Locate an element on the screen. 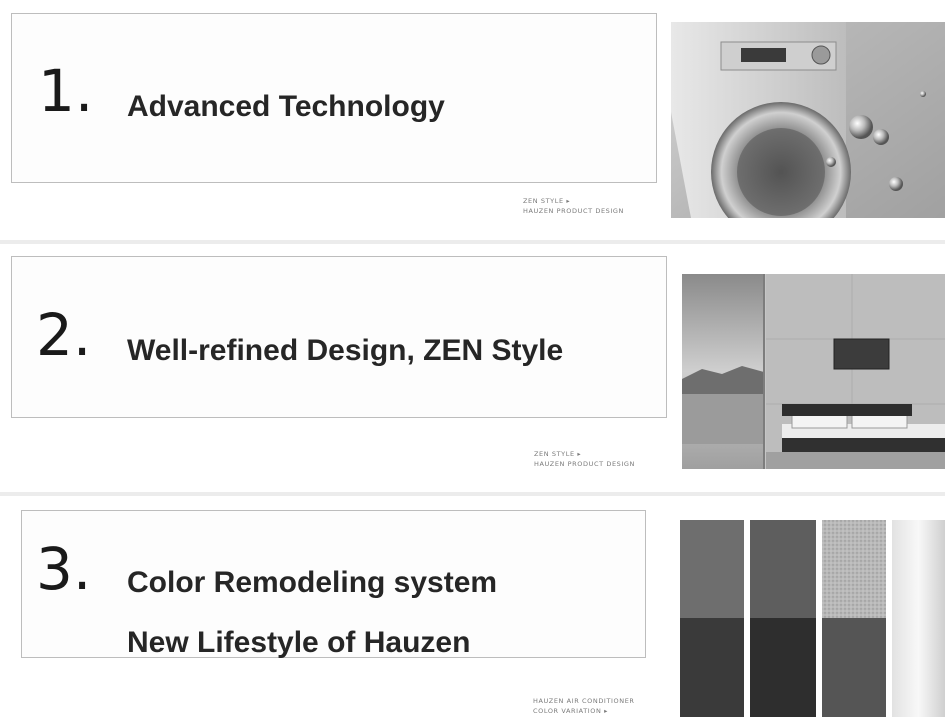 The image size is (945, 717). feature-1-number: 1. is located at coordinates (66, 91).